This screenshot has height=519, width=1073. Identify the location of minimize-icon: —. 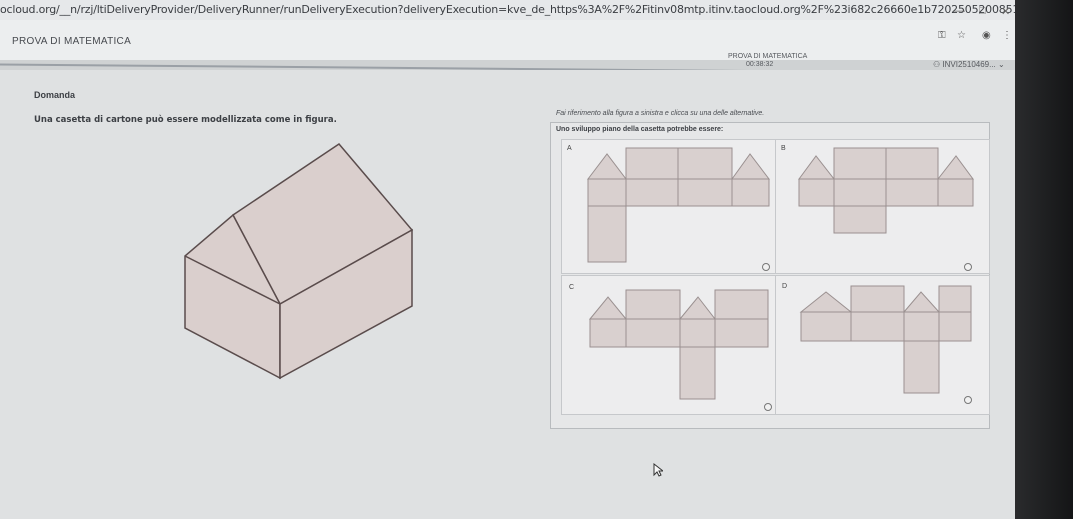
(959, 11).